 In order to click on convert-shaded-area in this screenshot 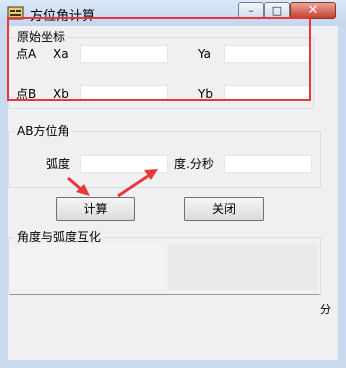, I will do `click(243, 267)`.